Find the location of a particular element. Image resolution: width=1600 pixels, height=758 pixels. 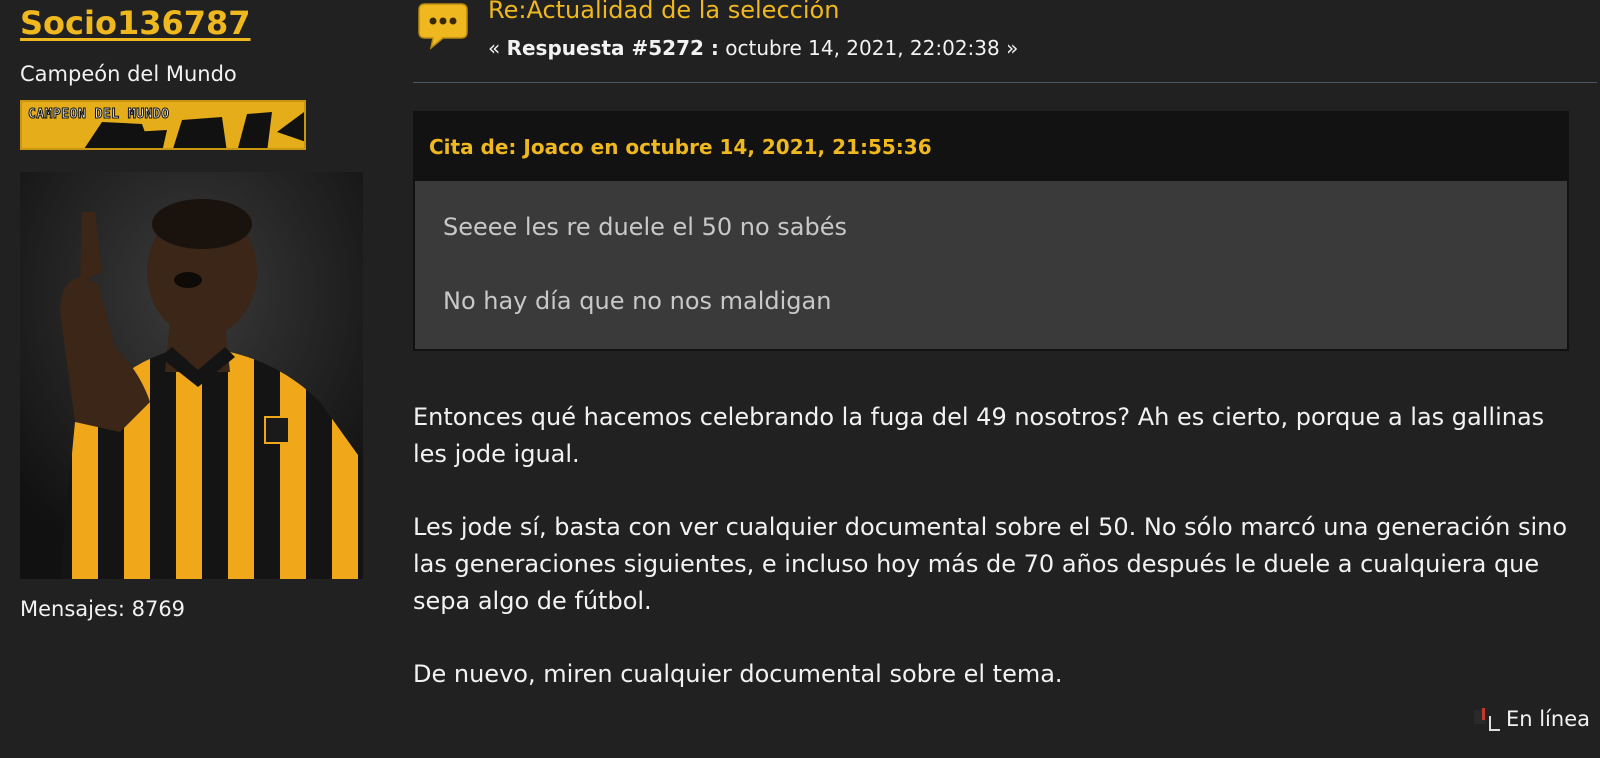

online-status: En línea is located at coordinates (1531, 719).